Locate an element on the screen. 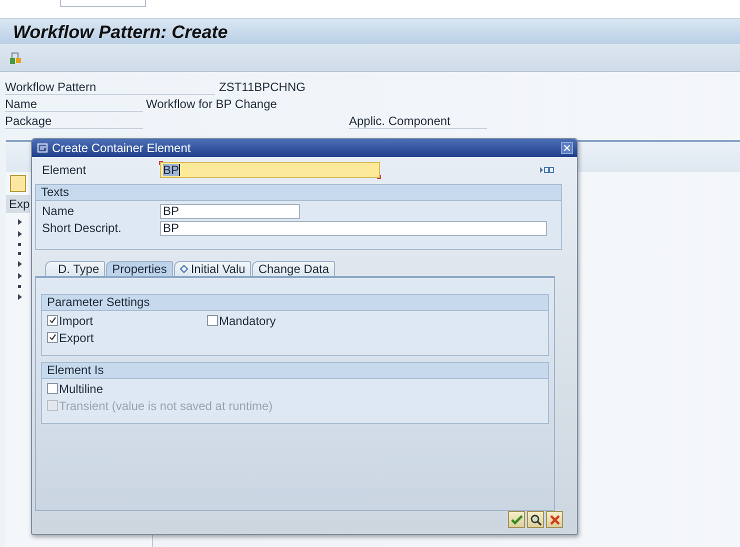 This screenshot has width=740, height=547. checkmark-icon is located at coordinates (516, 519).